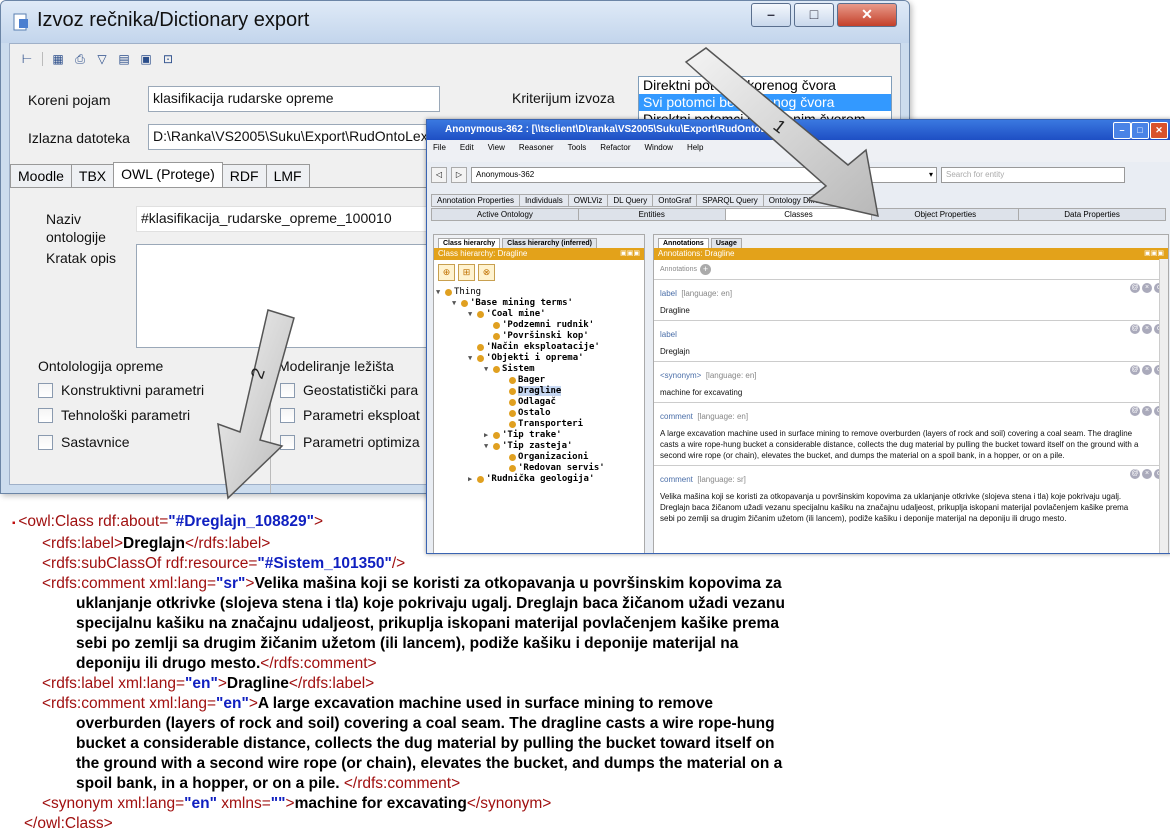 The height and width of the screenshot is (834, 1170). I want to click on table-icon: ▤, so click(124, 59).